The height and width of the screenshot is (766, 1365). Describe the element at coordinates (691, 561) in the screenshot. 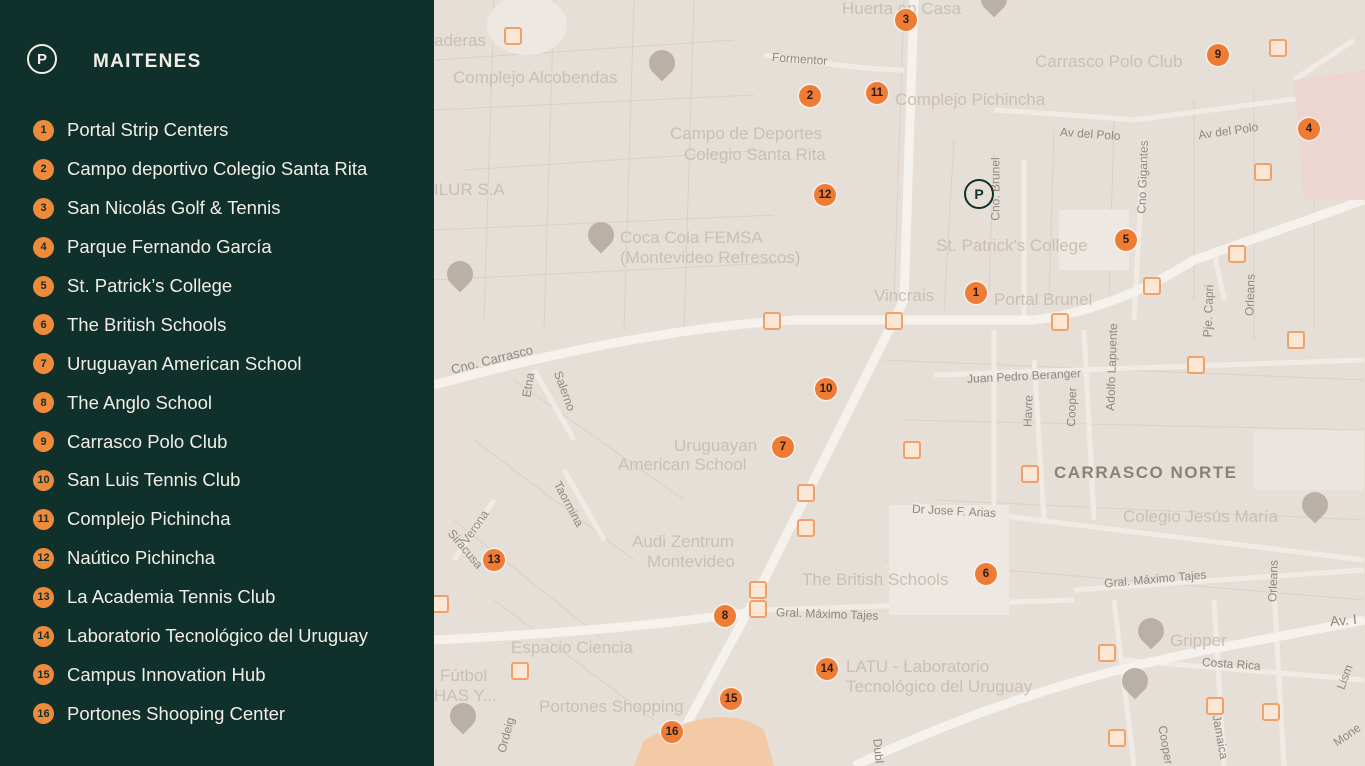

I see `place-label-audi2: Montevideo` at that location.